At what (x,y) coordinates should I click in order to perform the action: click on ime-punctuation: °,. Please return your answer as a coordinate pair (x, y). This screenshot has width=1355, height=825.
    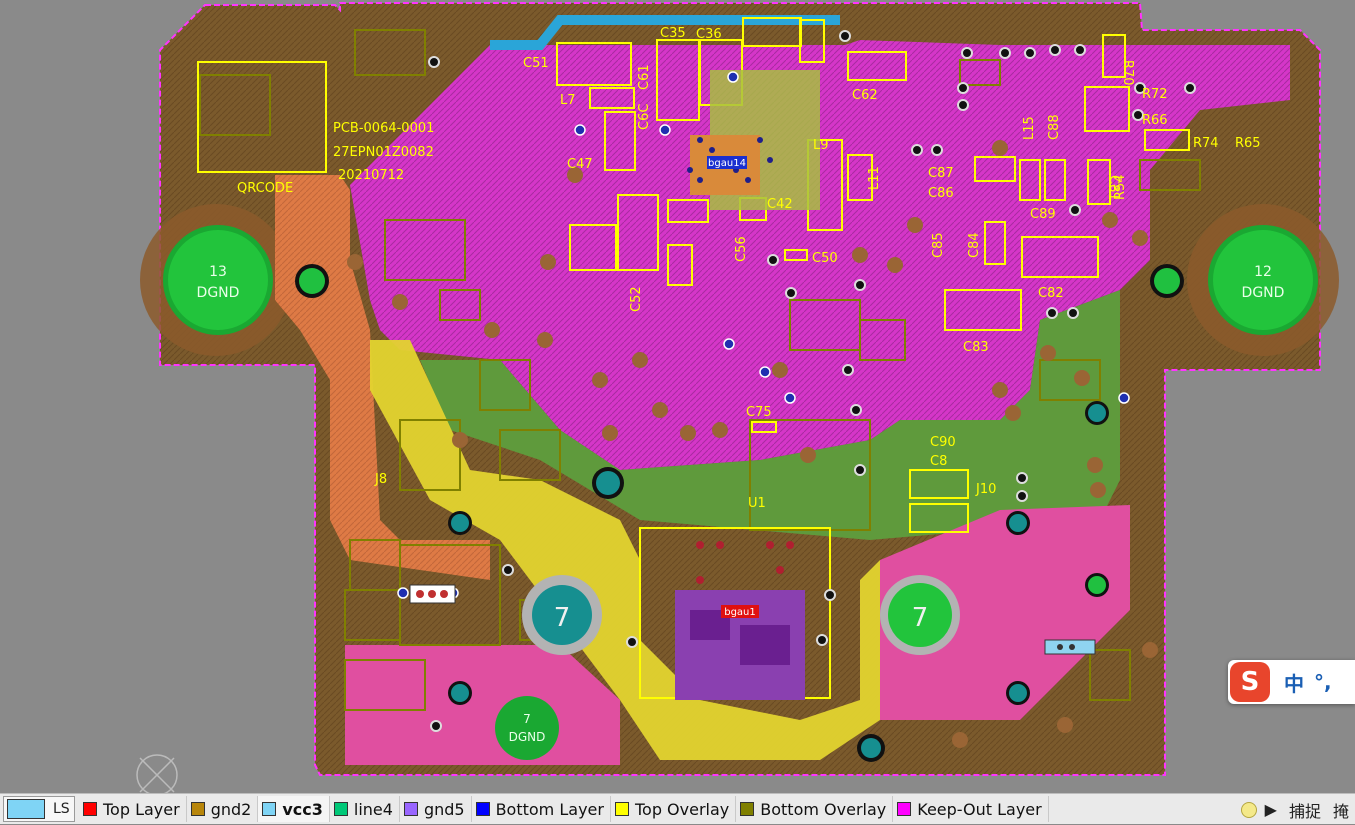
    Looking at the image, I should click on (1323, 682).